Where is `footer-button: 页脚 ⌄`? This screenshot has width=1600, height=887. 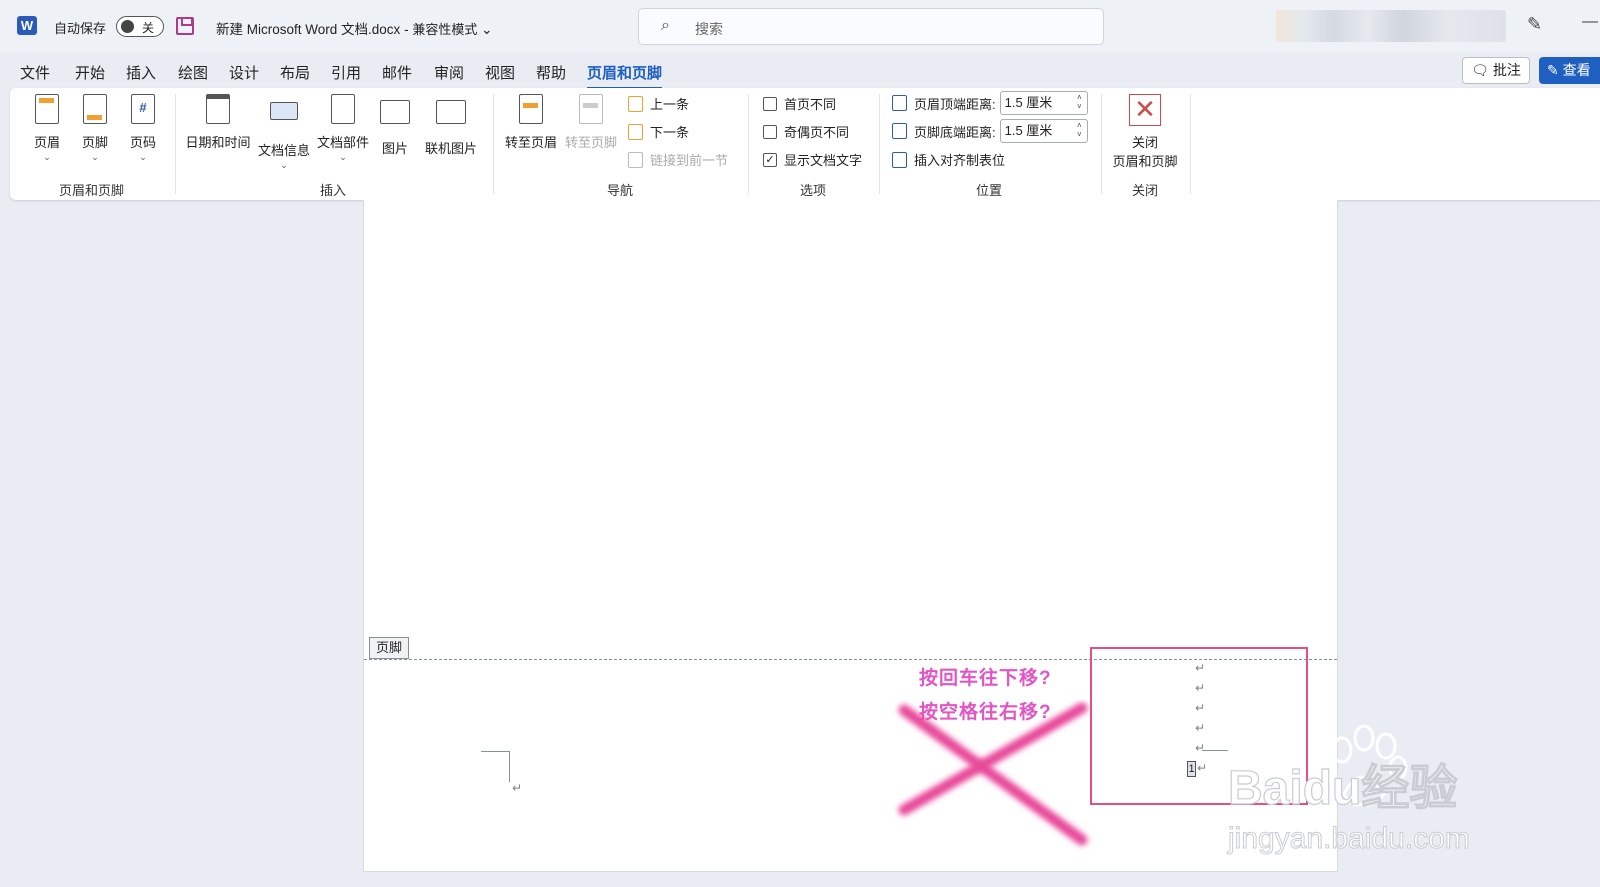 footer-button: 页脚 ⌄ is located at coordinates (95, 128).